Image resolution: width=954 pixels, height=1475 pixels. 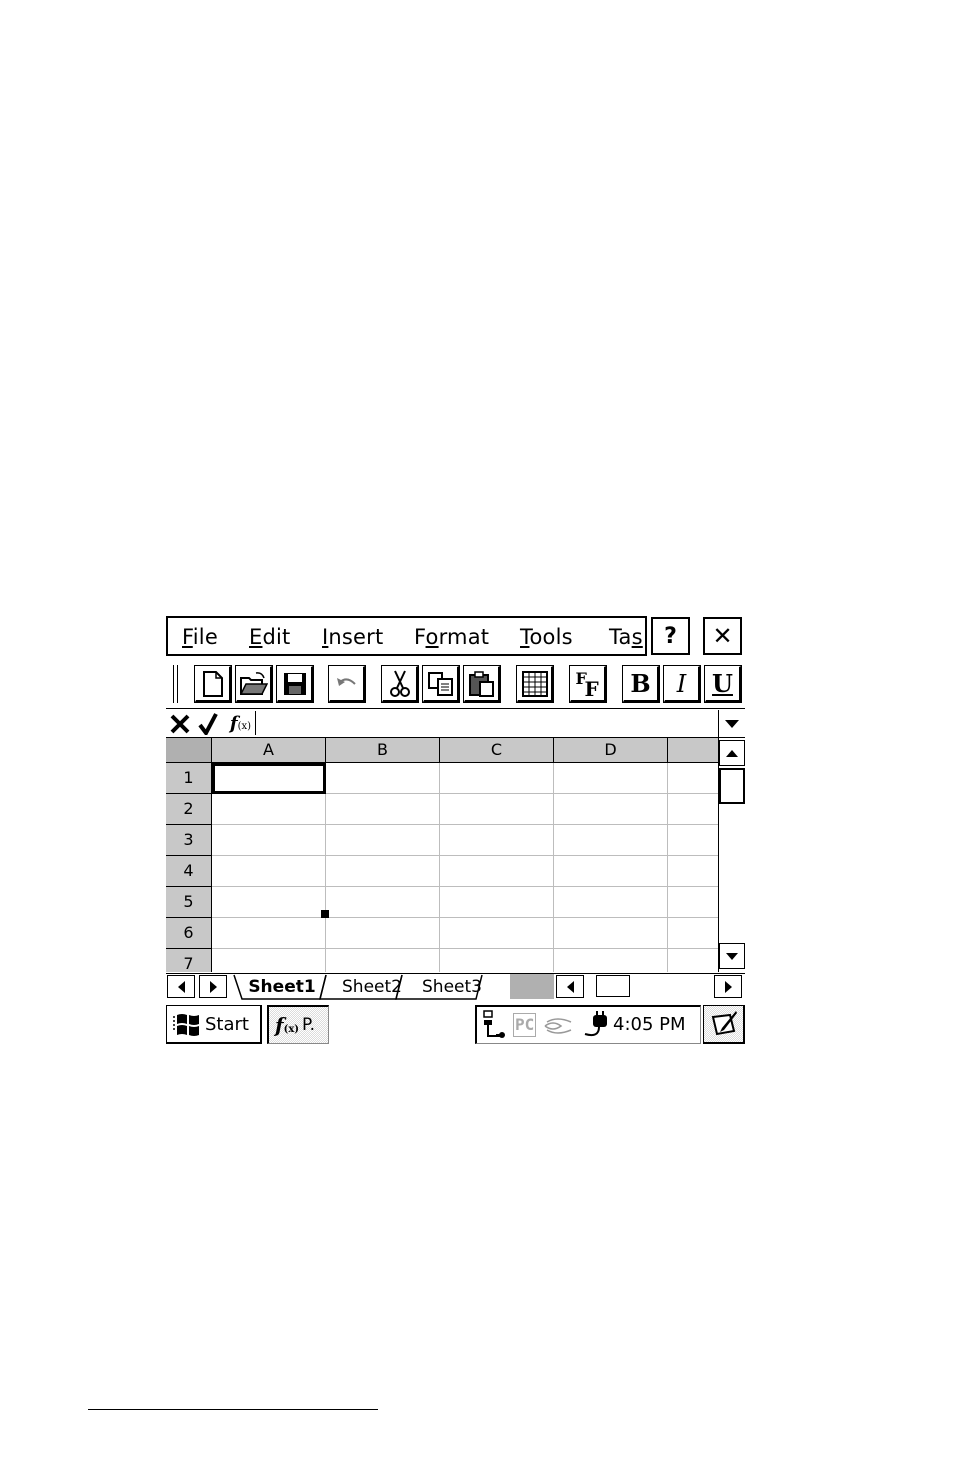 I want to click on cell-c3, so click(x=497, y=840).